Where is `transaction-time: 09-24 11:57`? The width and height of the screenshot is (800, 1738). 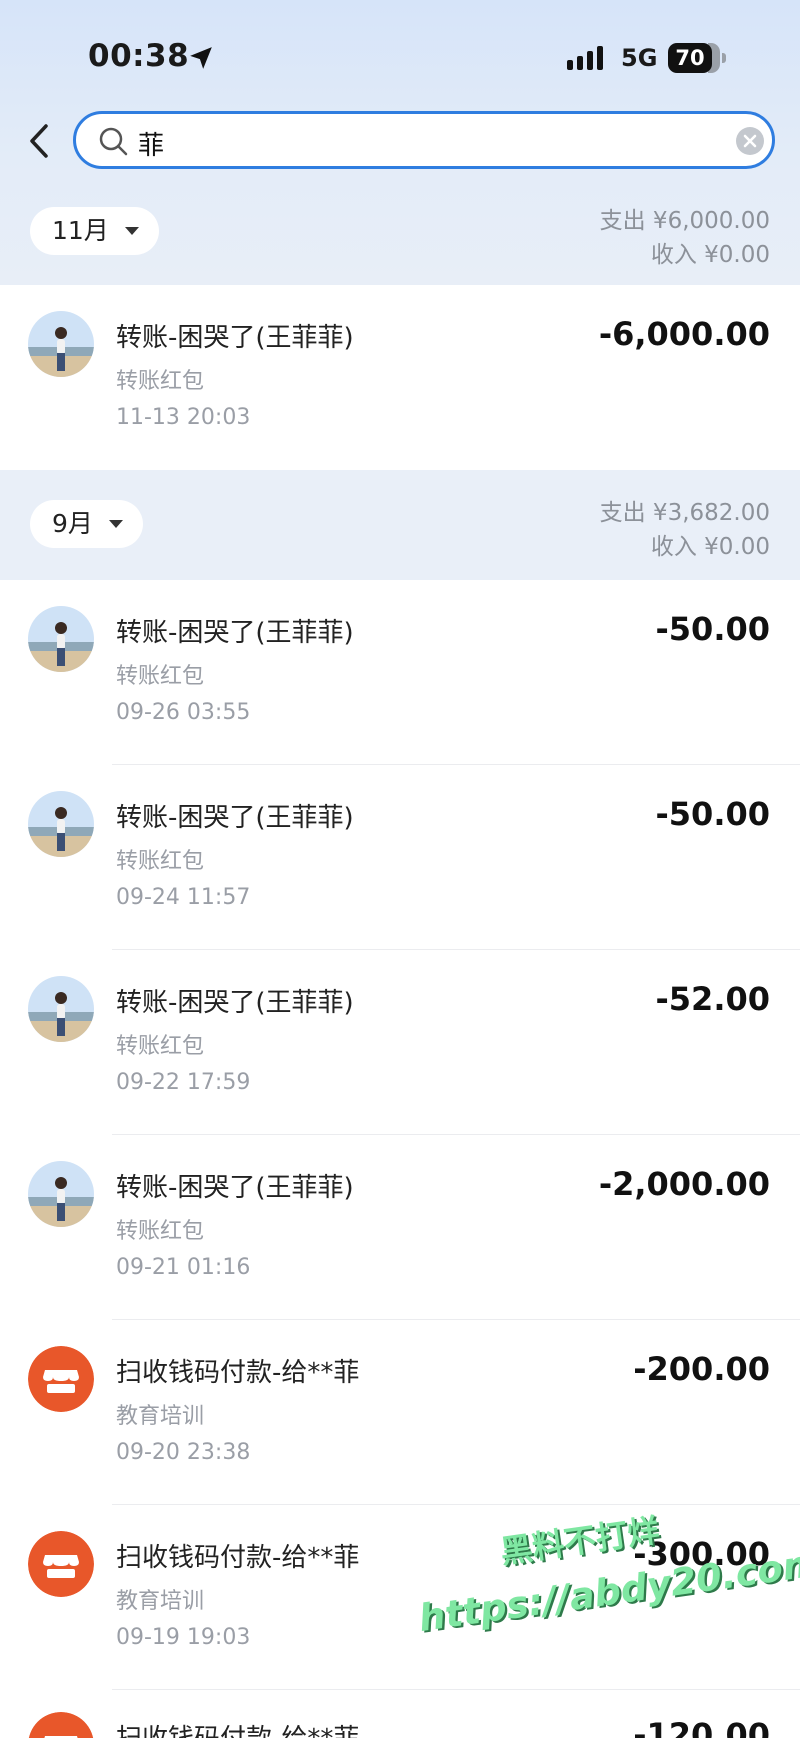 transaction-time: 09-24 11:57 is located at coordinates (183, 897).